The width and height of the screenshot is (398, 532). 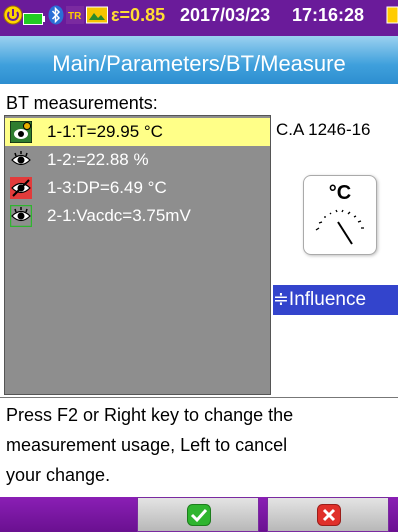 I want to click on check-icon, so click(x=199, y=515).